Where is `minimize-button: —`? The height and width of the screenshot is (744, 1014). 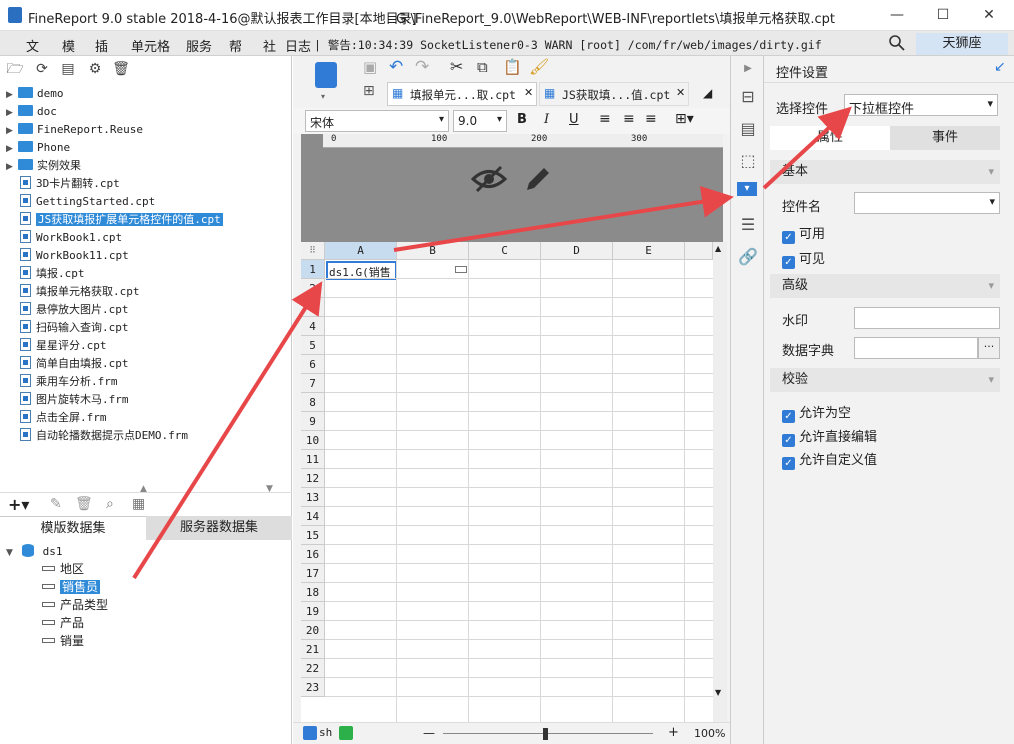
minimize-button: — is located at coordinates (897, 15).